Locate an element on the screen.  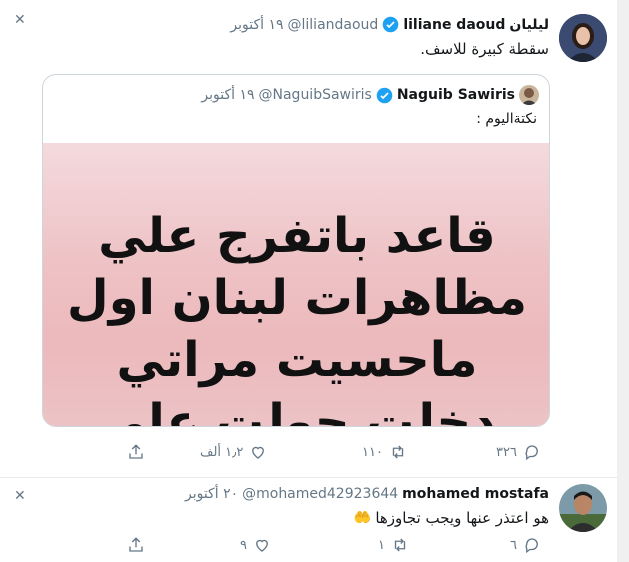
like-button: ١٫٢ ألف is located at coordinates (233, 452).